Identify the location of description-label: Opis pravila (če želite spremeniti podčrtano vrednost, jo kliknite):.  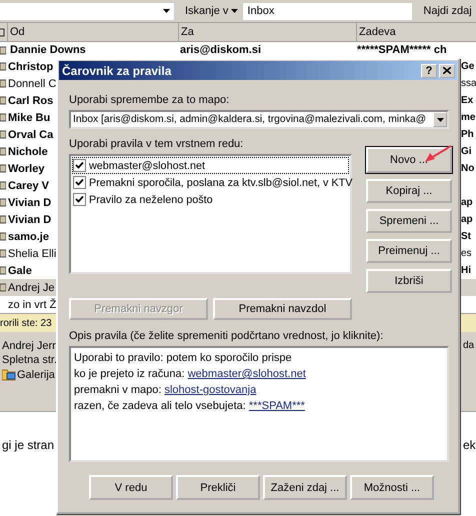
(226, 336).